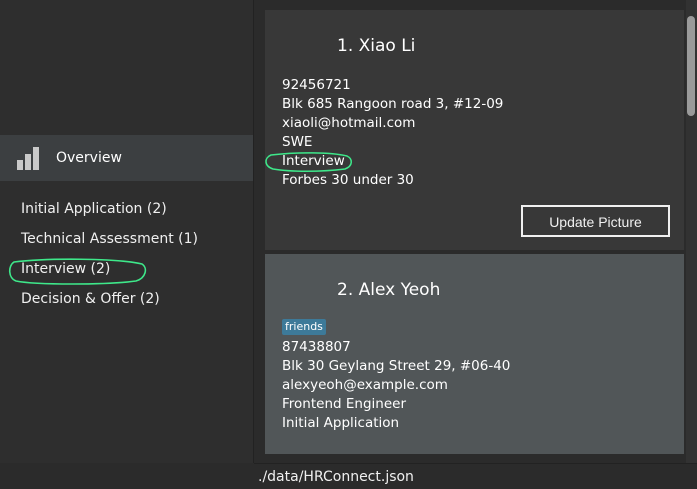 The width and height of the screenshot is (697, 489). I want to click on status-bar: ./data/HRConnect.json, so click(475, 476).